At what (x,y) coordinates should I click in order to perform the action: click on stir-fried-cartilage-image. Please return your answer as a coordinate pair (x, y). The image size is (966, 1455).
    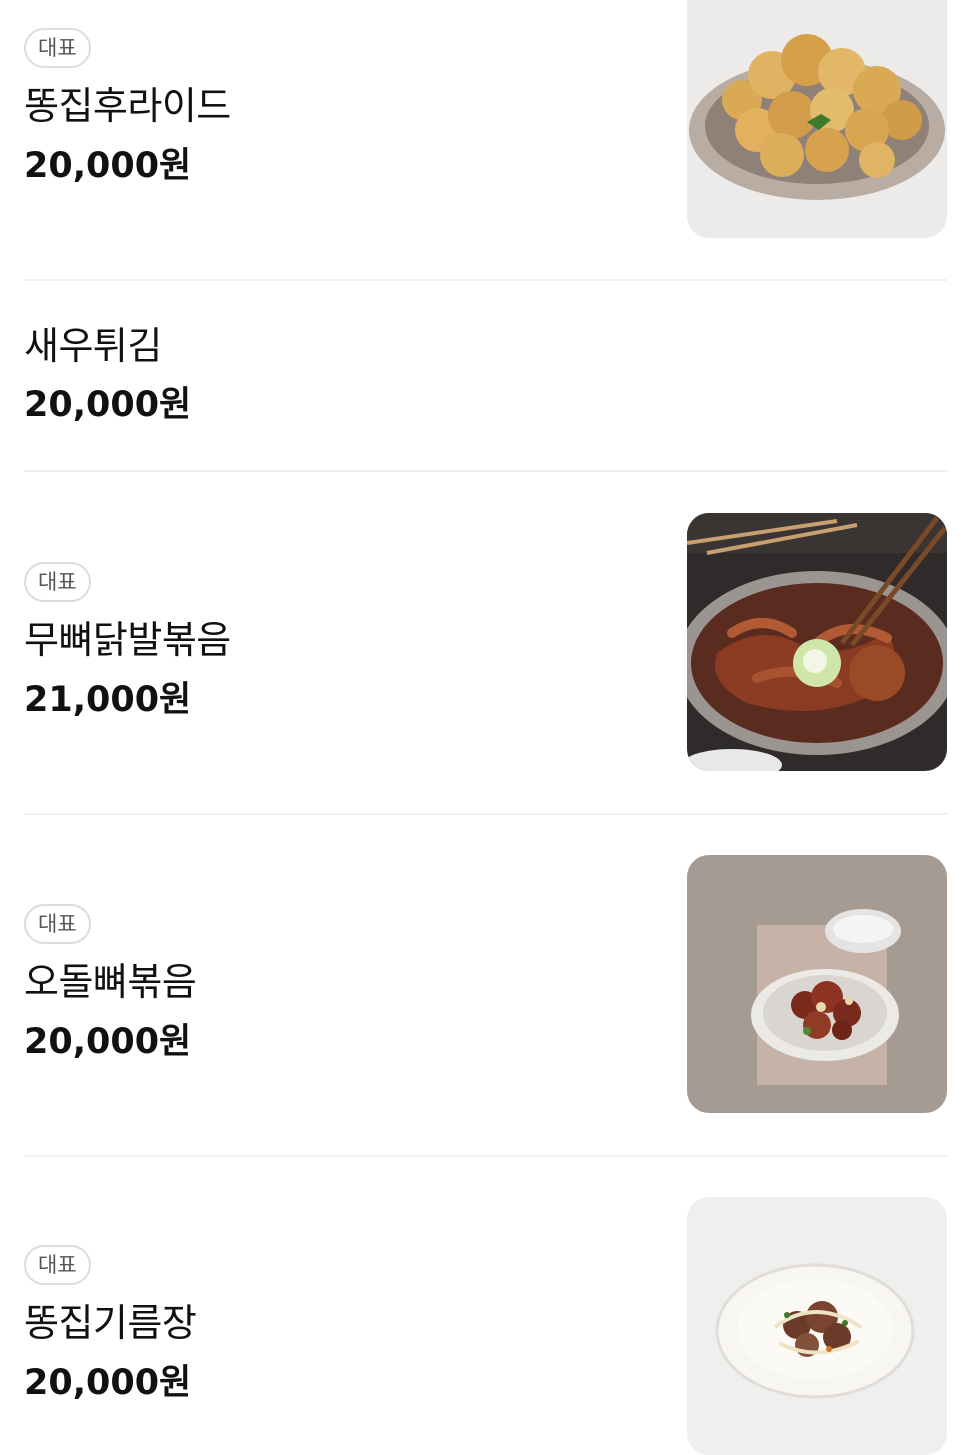
    Looking at the image, I should click on (817, 984).